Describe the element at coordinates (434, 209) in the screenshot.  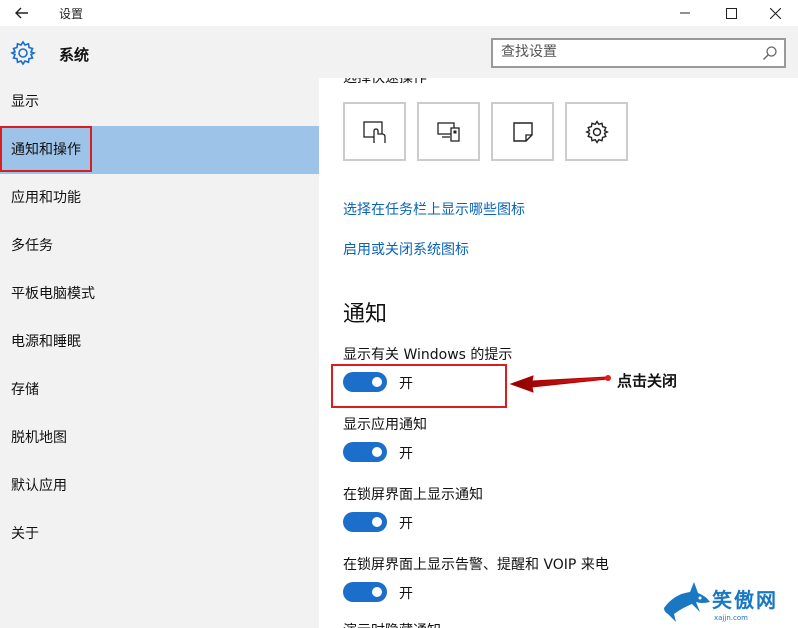
I see `taskbar-icons-link: 选择在任务栏上显示哪些图标` at that location.